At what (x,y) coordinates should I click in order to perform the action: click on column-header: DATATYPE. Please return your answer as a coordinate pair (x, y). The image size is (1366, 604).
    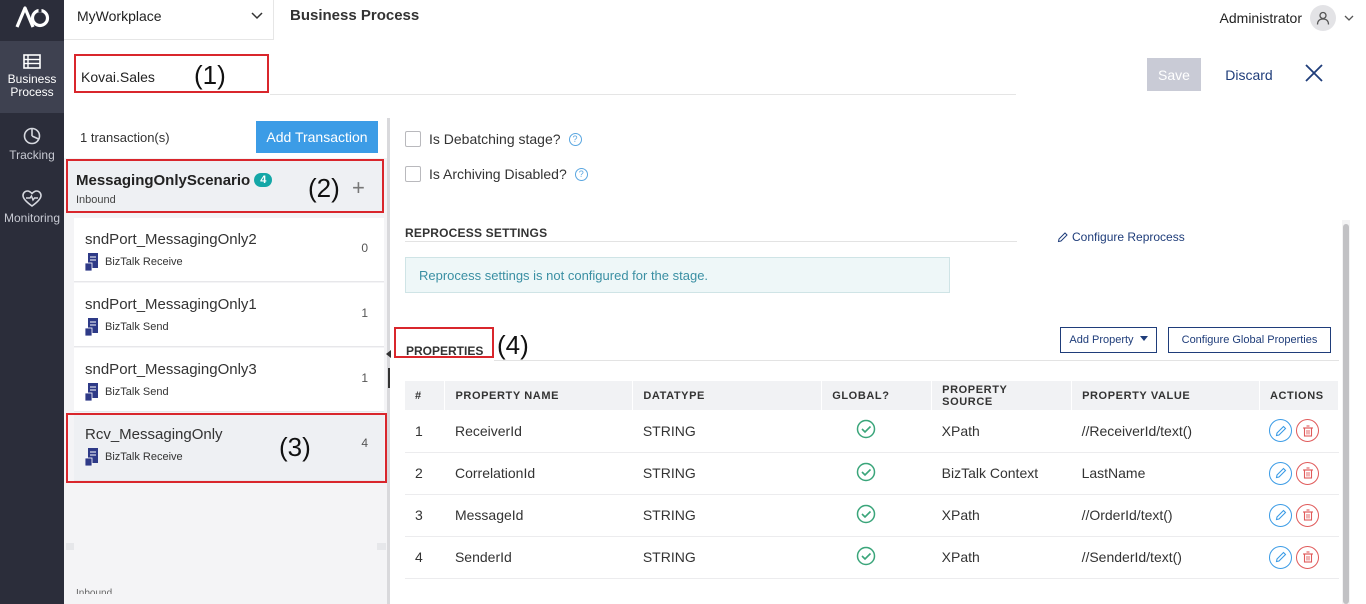
    Looking at the image, I should click on (727, 395).